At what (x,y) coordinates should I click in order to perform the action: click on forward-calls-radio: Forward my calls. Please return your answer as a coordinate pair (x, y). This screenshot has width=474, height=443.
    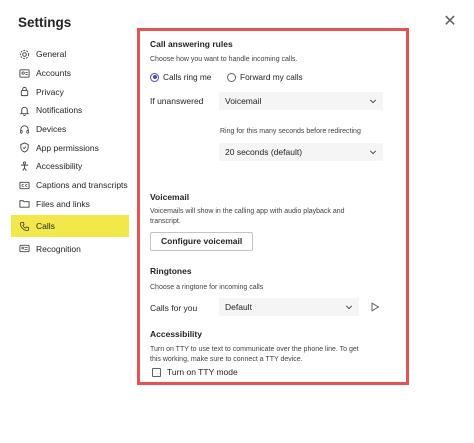
    Looking at the image, I should click on (265, 77).